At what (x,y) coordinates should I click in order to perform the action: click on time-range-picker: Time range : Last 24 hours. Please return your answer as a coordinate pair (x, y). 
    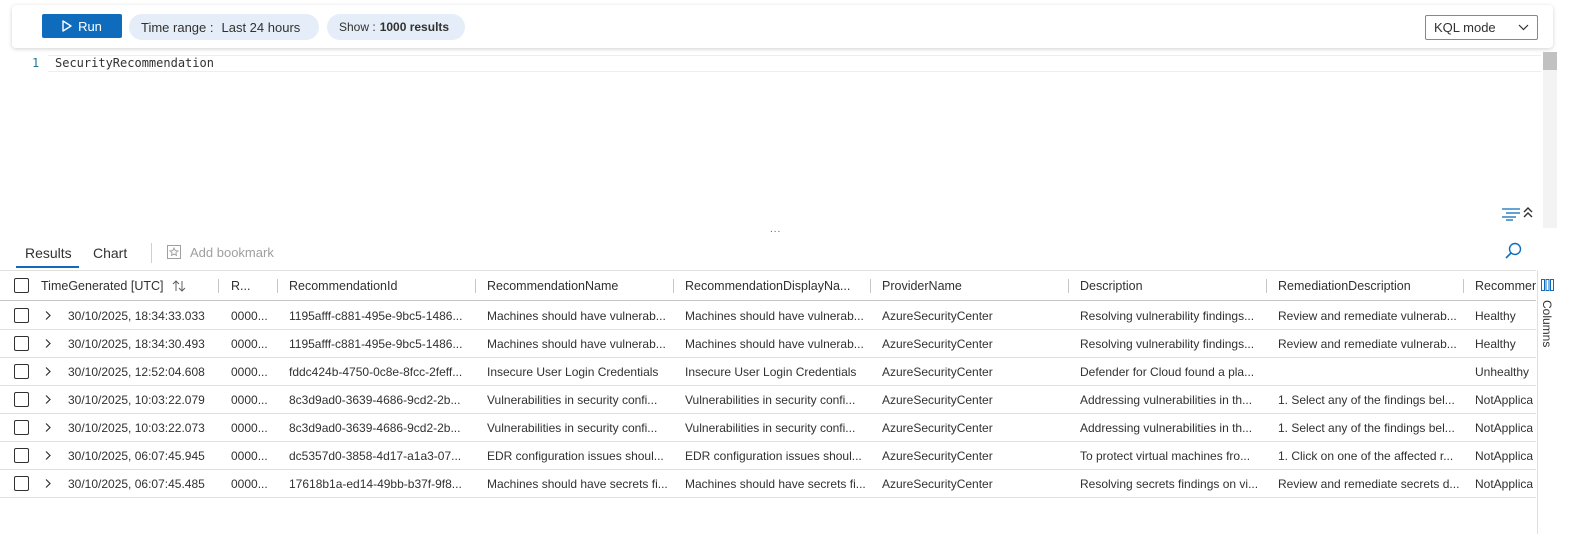
    Looking at the image, I should click on (224, 27).